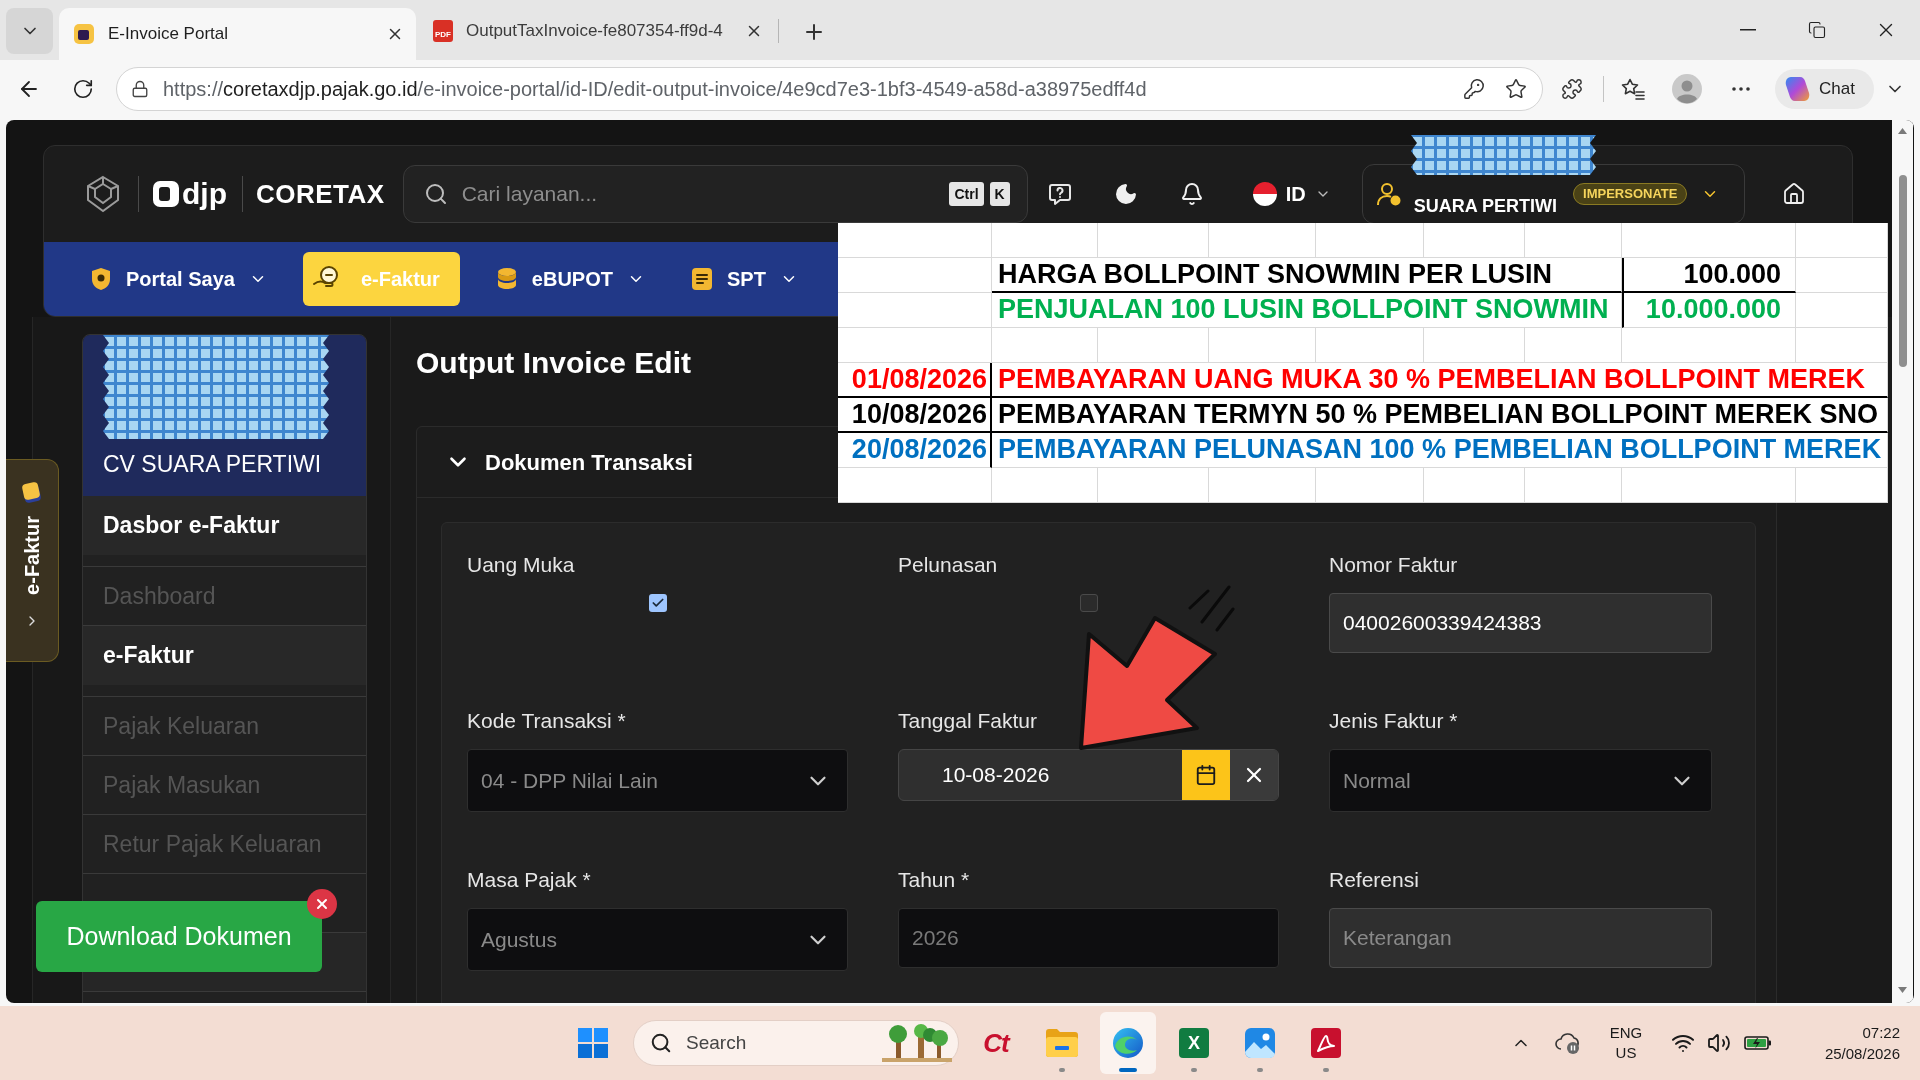 This screenshot has width=1920, height=1080. Describe the element at coordinates (1394, 565) in the screenshot. I see `field-label: Nomor Faktur` at that location.